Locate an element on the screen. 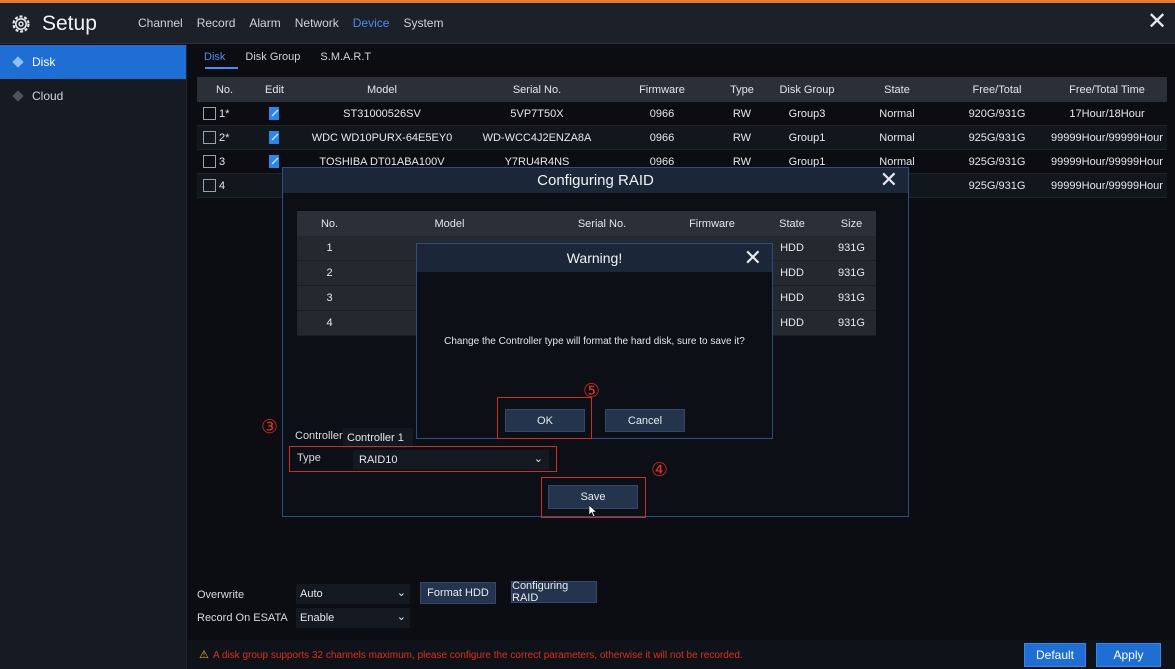  disk-model: TOSHIBA DT01ABA100V is located at coordinates (382, 161).